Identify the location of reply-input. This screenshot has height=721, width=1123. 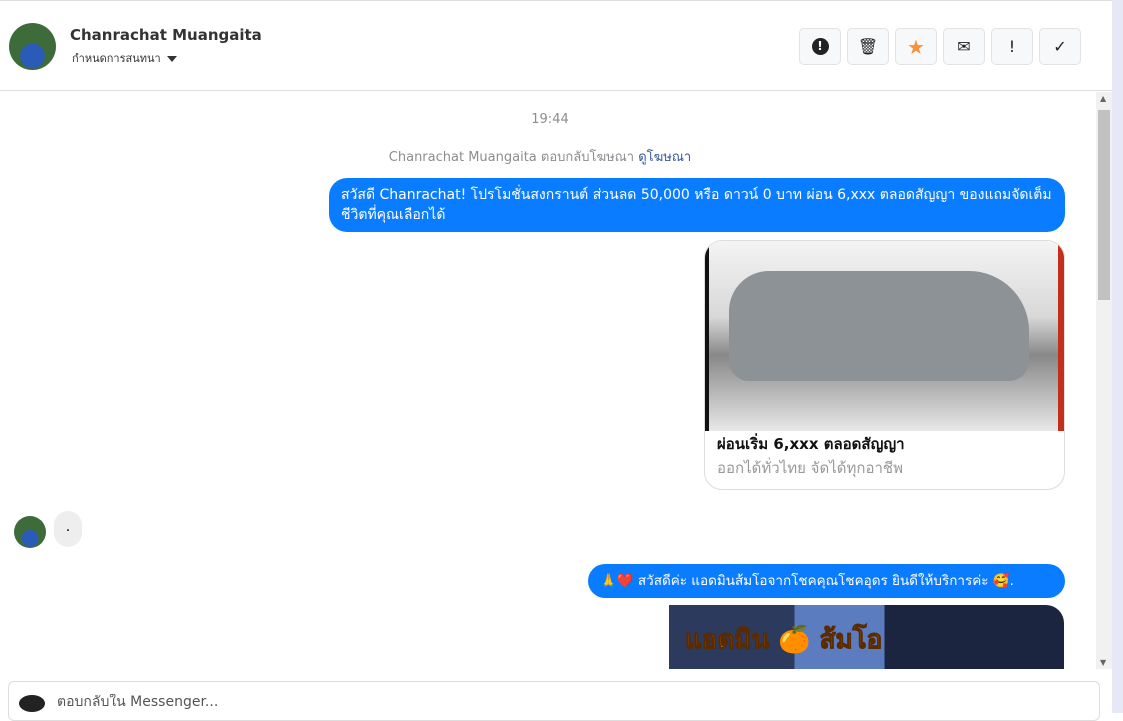
(507, 702).